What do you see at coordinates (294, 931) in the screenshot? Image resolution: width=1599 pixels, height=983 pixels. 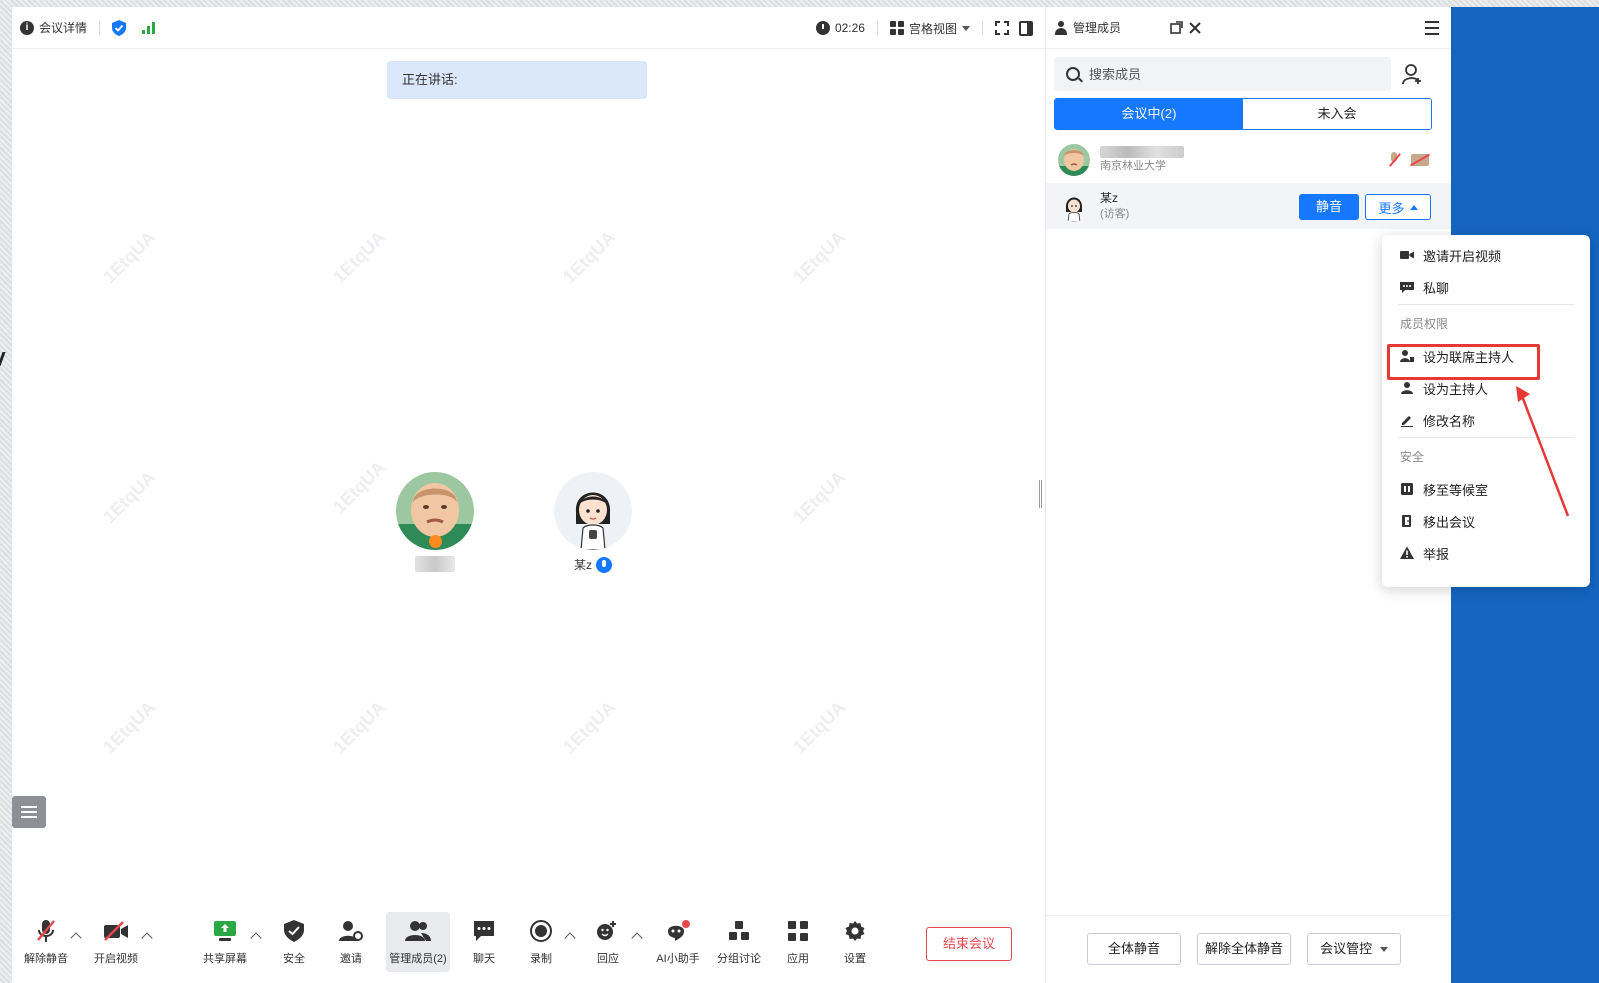 I see `shield-icon` at bounding box center [294, 931].